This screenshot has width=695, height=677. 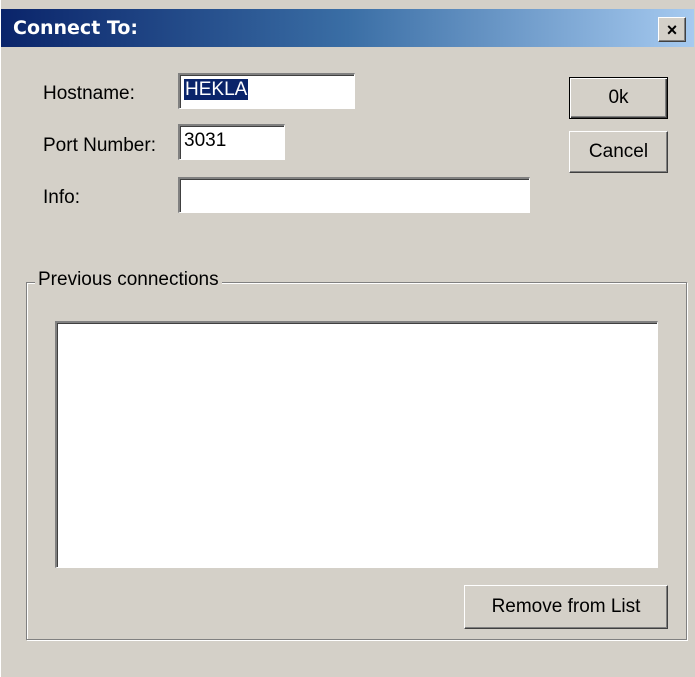 I want to click on close-button: ×, so click(x=672, y=29).